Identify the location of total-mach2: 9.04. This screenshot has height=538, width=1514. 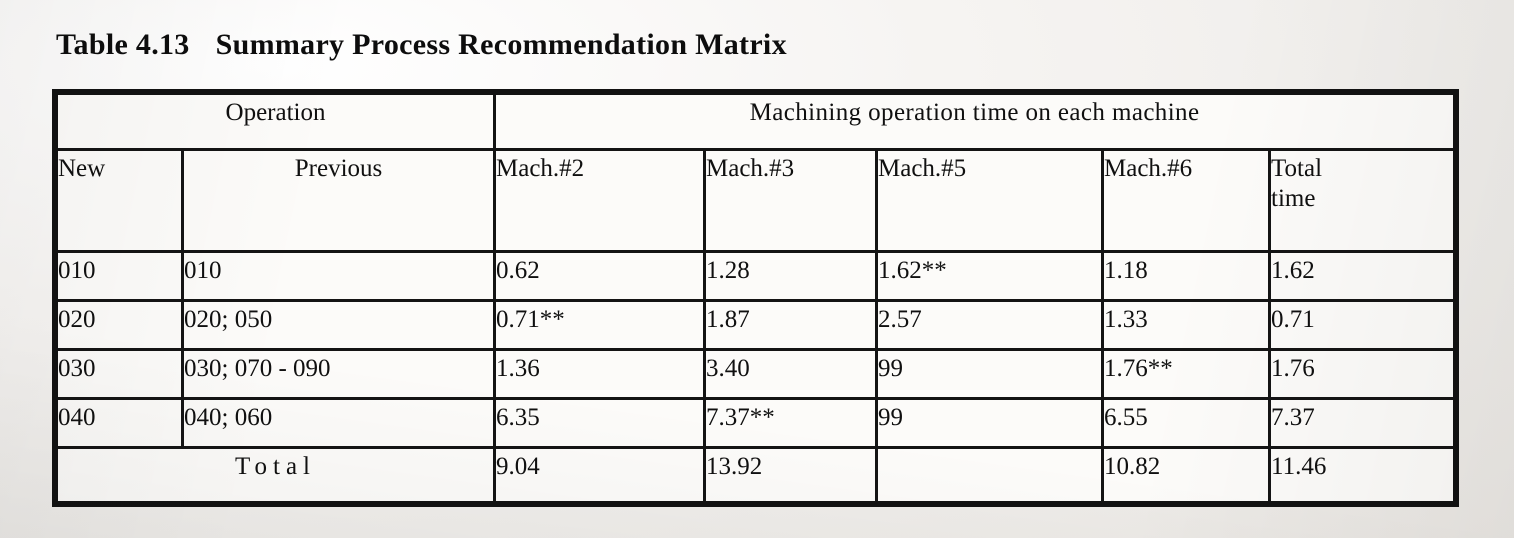
(599, 475).